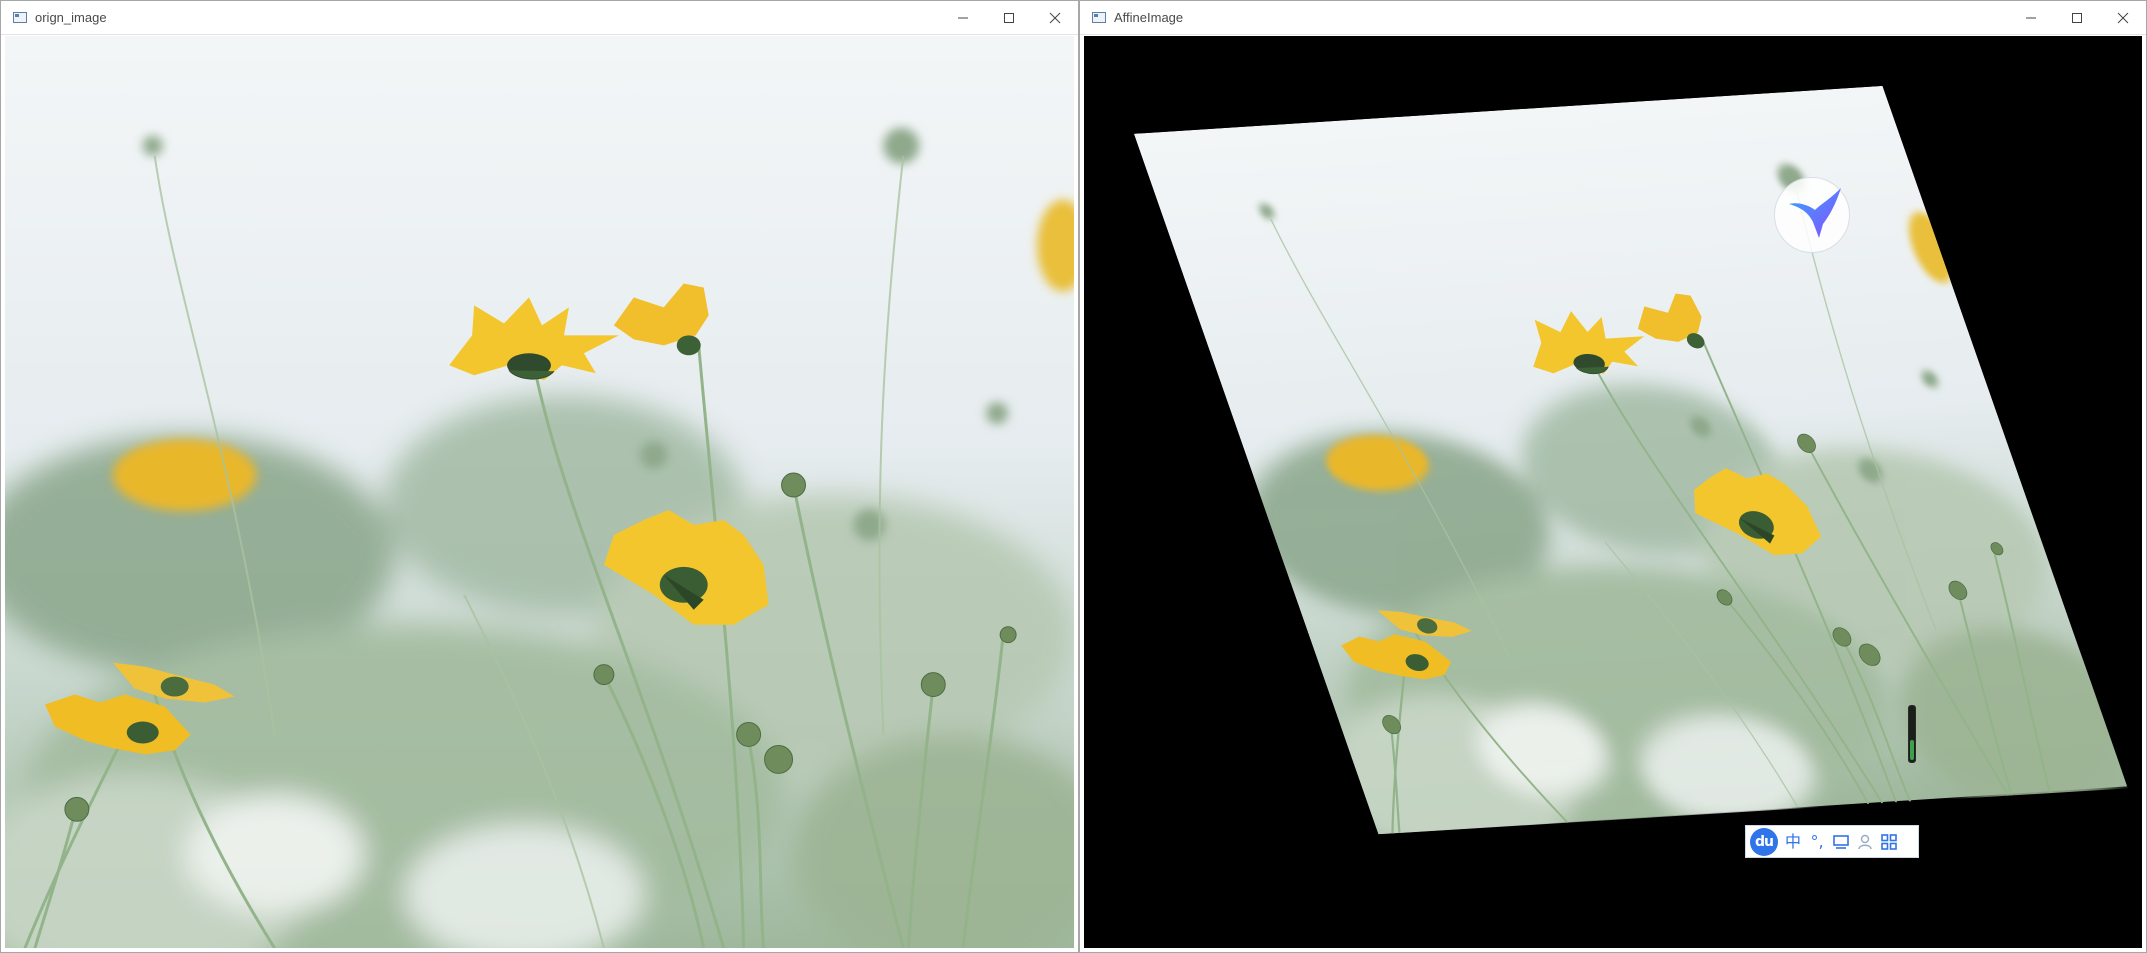  I want to click on ime-toolbar: du 中 °,, so click(1832, 841).